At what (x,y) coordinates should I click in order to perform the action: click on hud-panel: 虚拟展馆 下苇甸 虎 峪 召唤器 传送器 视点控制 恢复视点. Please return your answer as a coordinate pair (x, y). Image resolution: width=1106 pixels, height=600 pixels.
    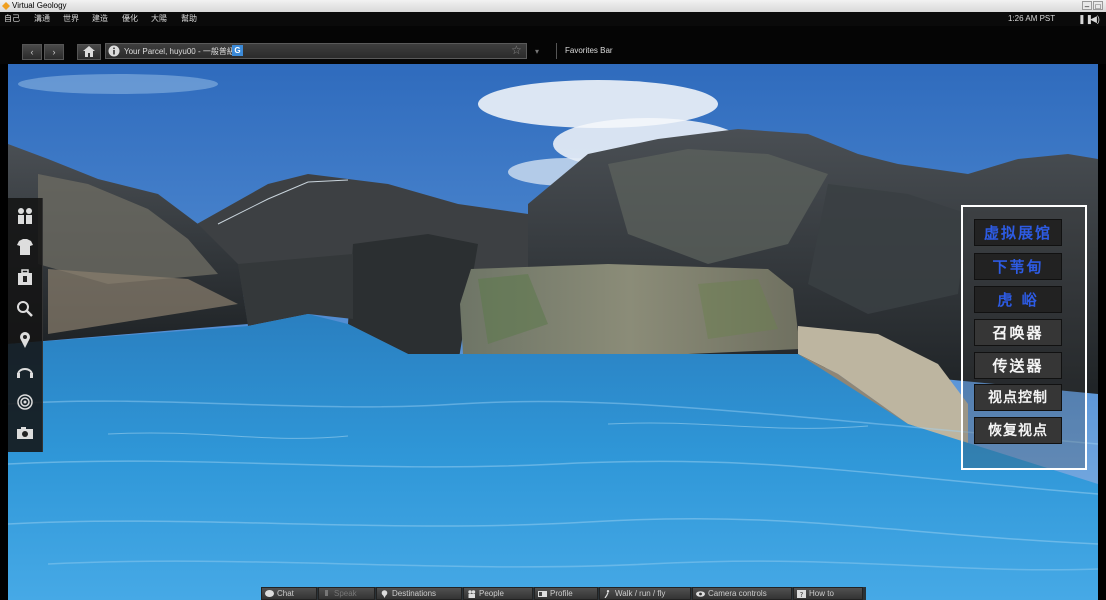
    Looking at the image, I should click on (1024, 337).